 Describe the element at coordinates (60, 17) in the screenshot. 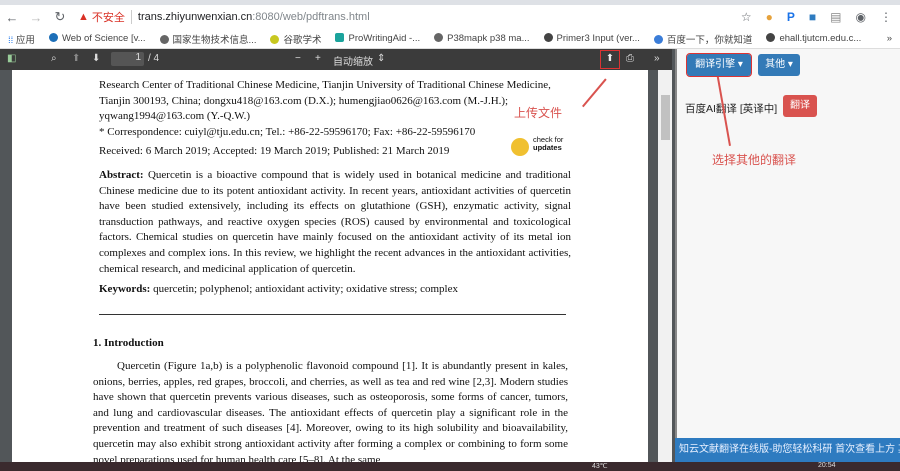

I see `reload-icon: ↻` at that location.